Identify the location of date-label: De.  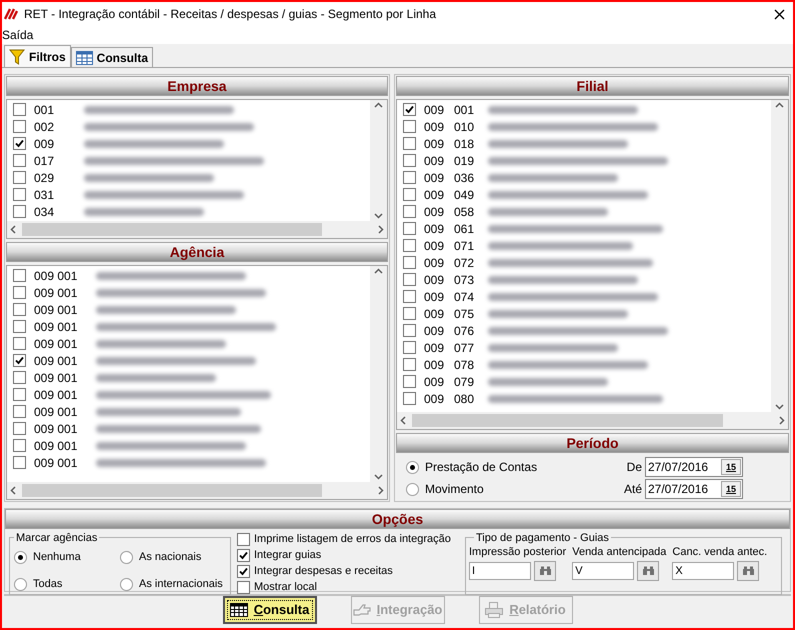
(634, 467).